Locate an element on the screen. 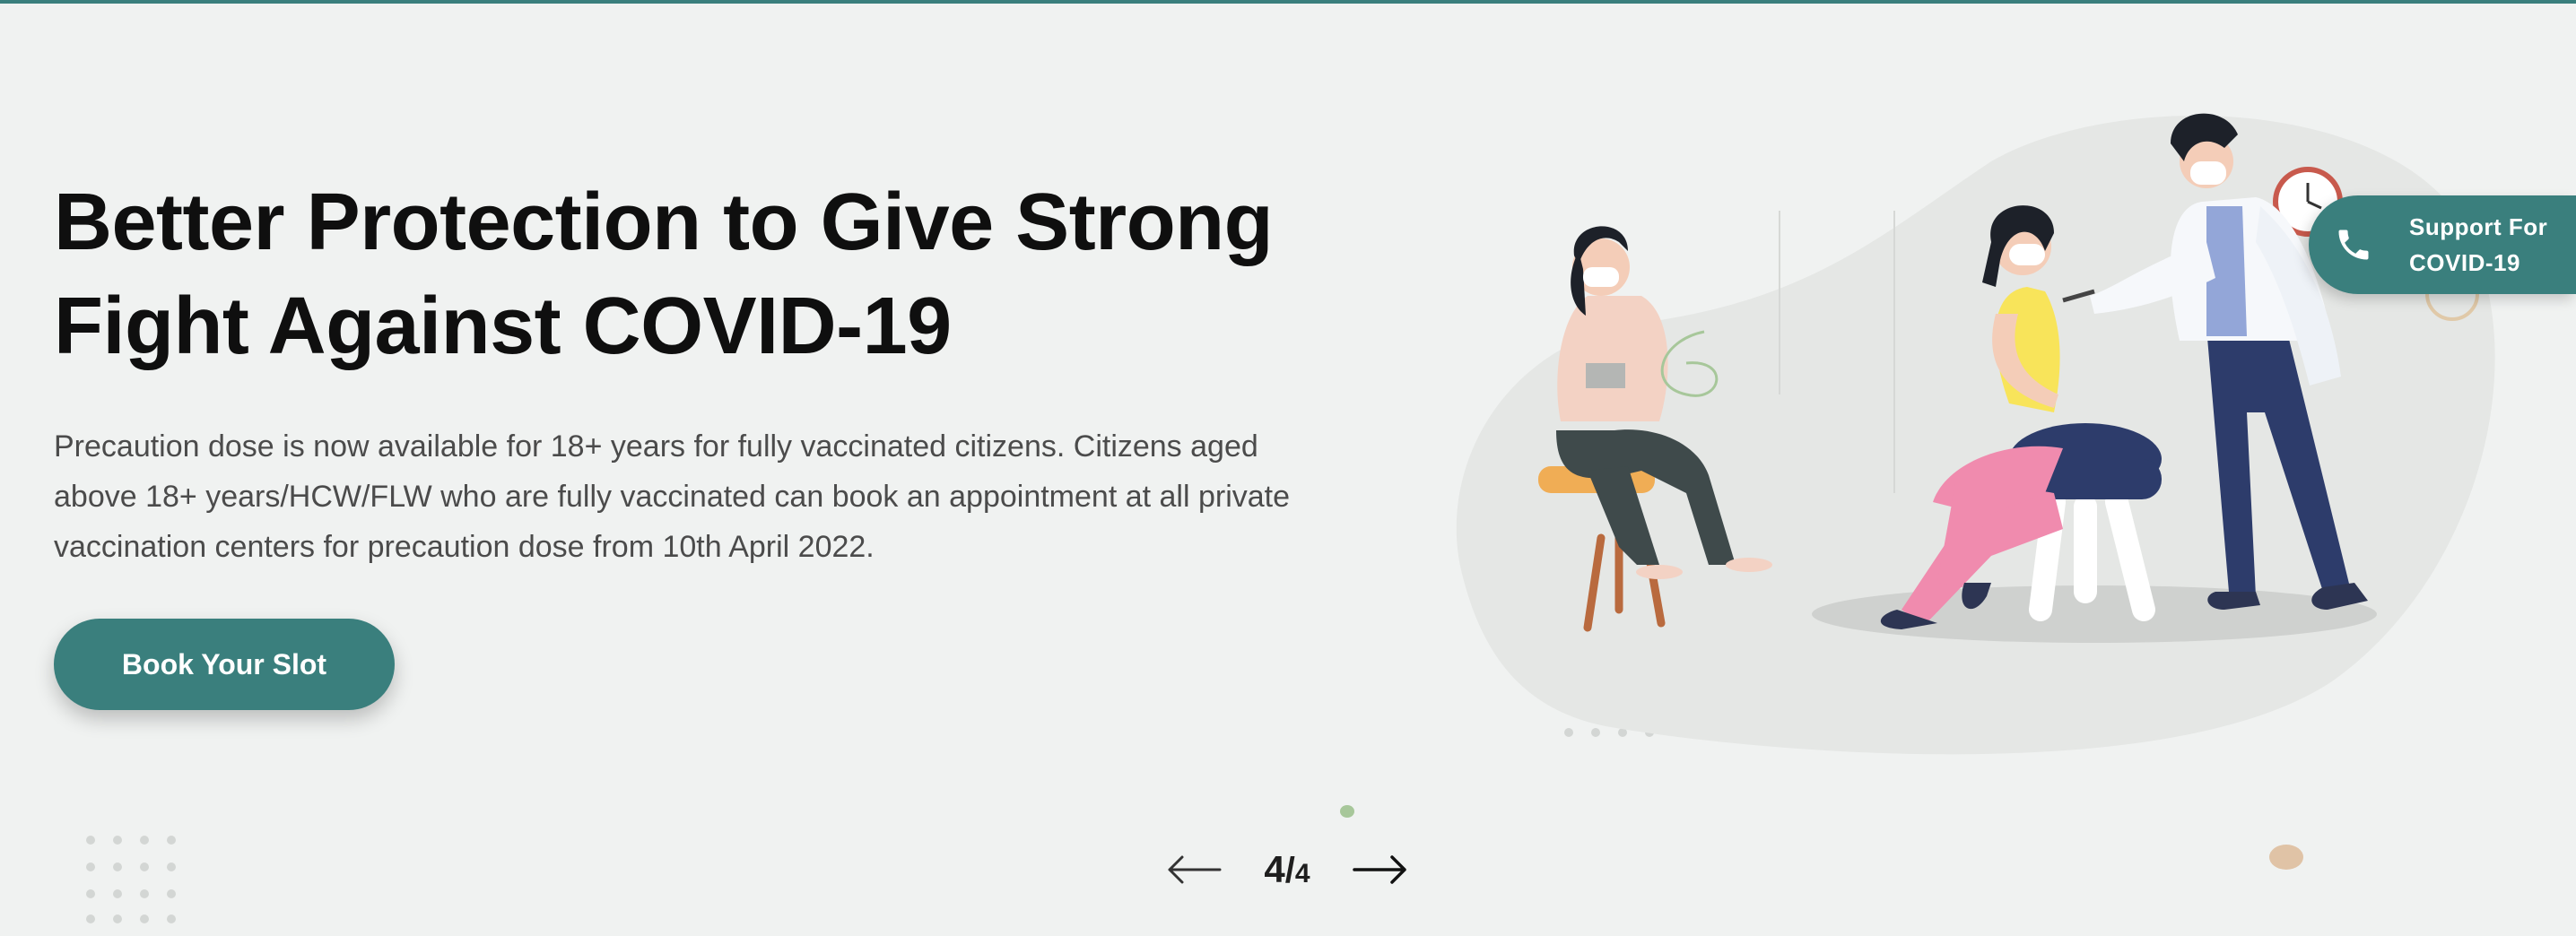 The height and width of the screenshot is (936, 2576). support-label-line-2: COVID-19 is located at coordinates (2464, 262).